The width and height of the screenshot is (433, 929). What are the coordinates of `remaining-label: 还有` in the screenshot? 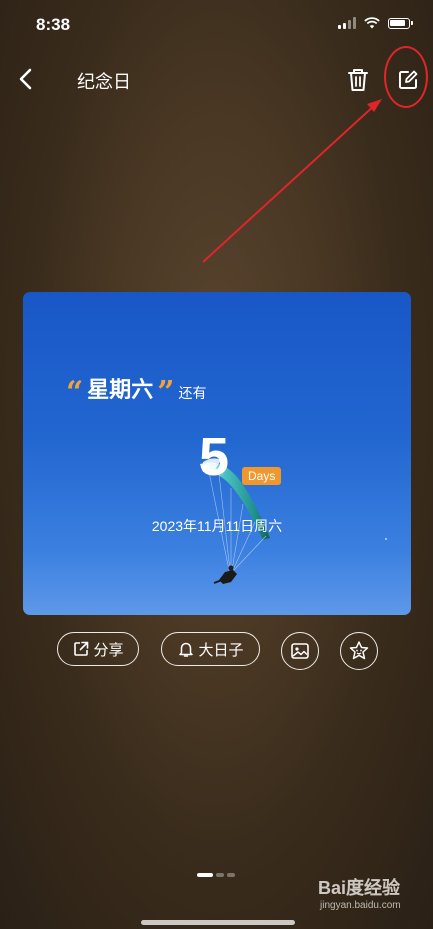 It's located at (192, 393).